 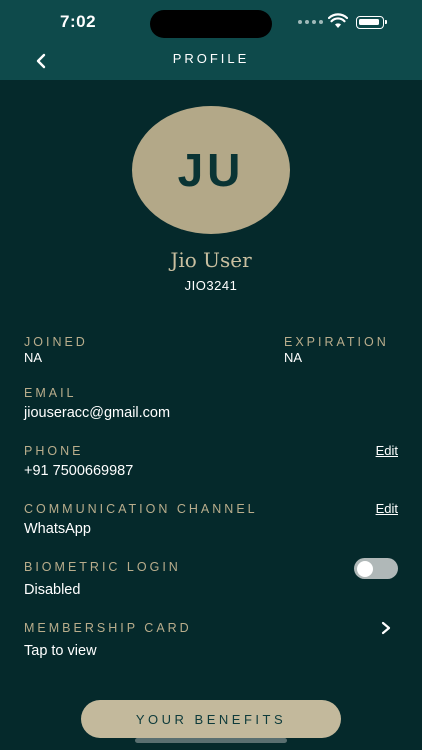 I want to click on joined-label: JOINED, so click(x=56, y=342).